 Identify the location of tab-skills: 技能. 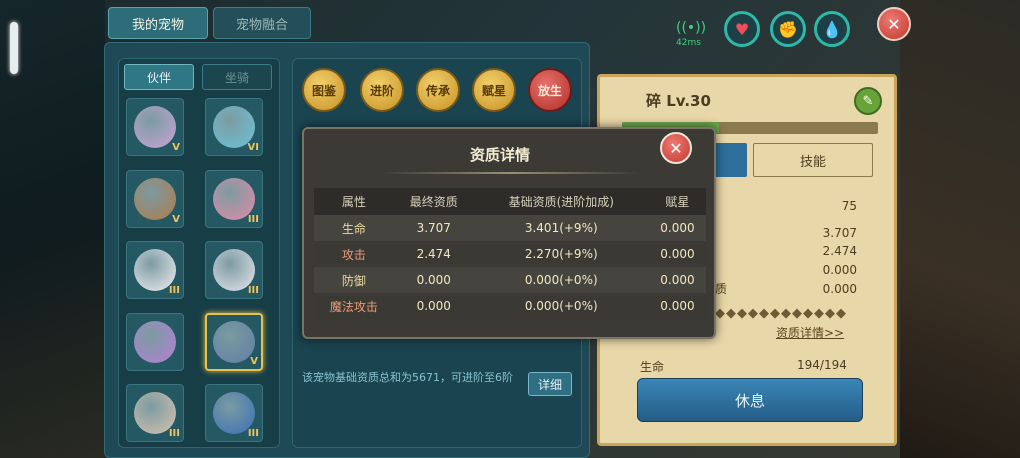
(813, 160).